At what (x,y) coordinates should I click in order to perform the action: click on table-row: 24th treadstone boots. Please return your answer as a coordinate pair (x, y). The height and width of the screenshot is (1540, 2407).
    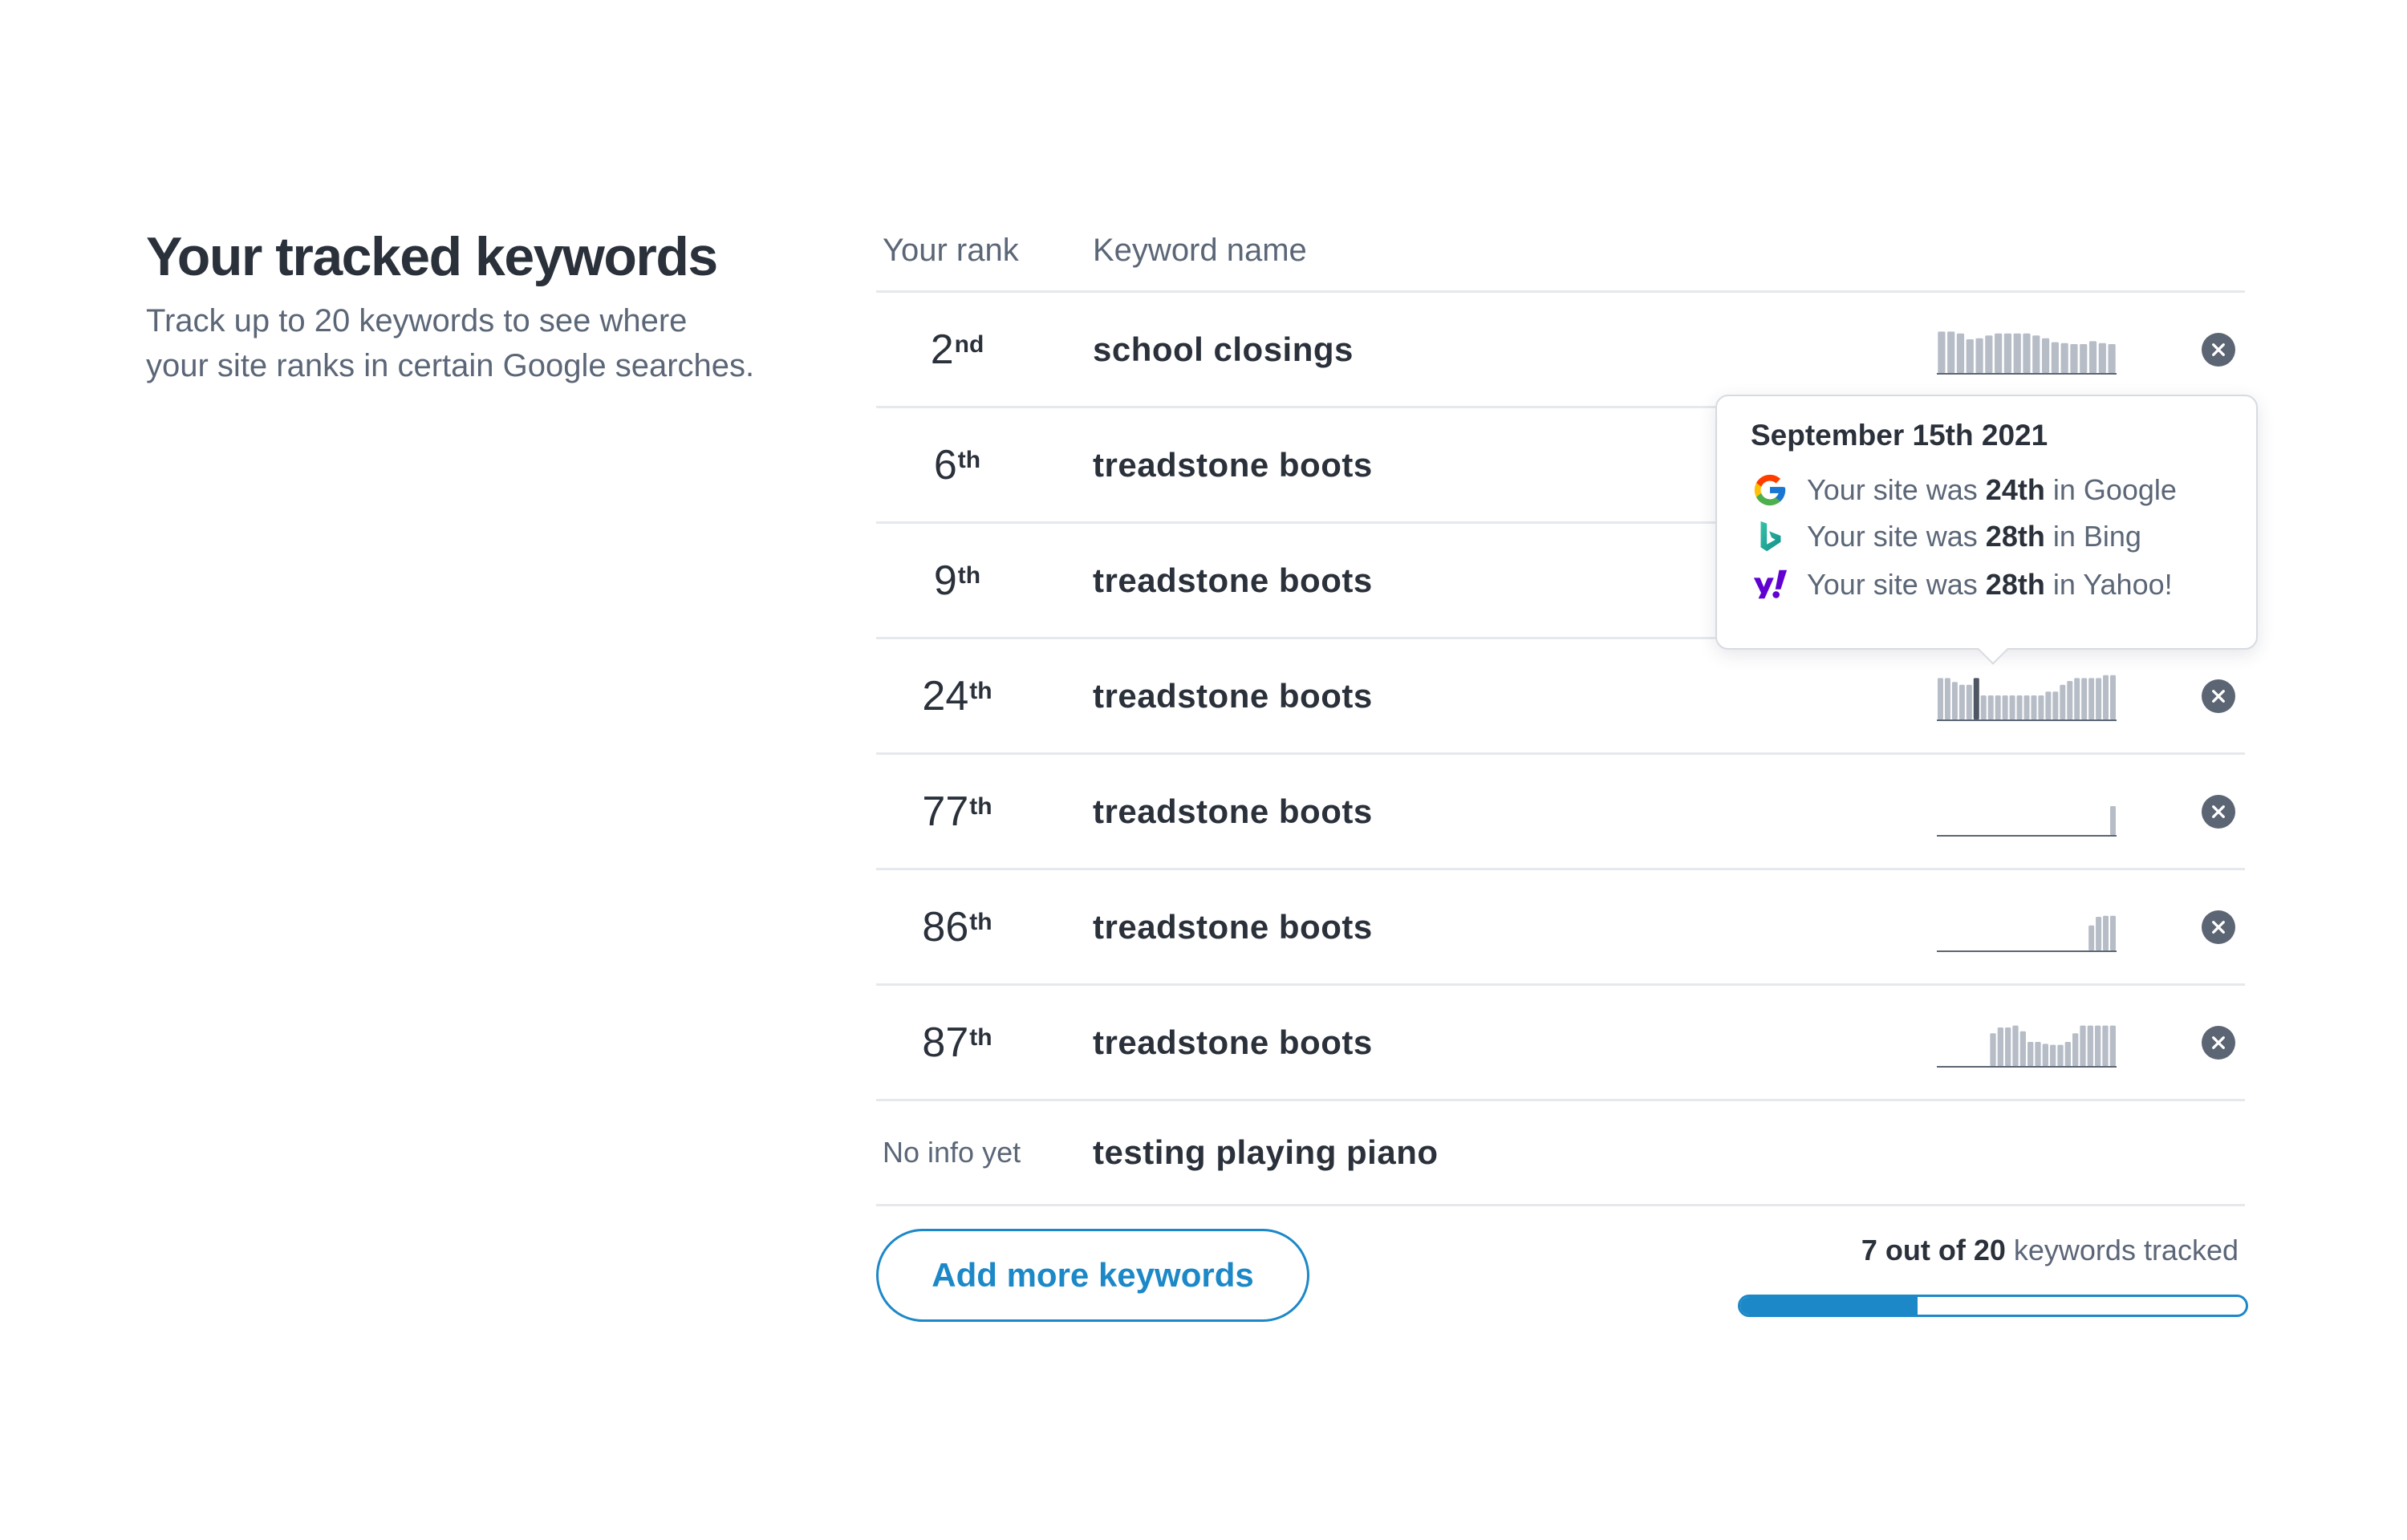
    Looking at the image, I should click on (1561, 697).